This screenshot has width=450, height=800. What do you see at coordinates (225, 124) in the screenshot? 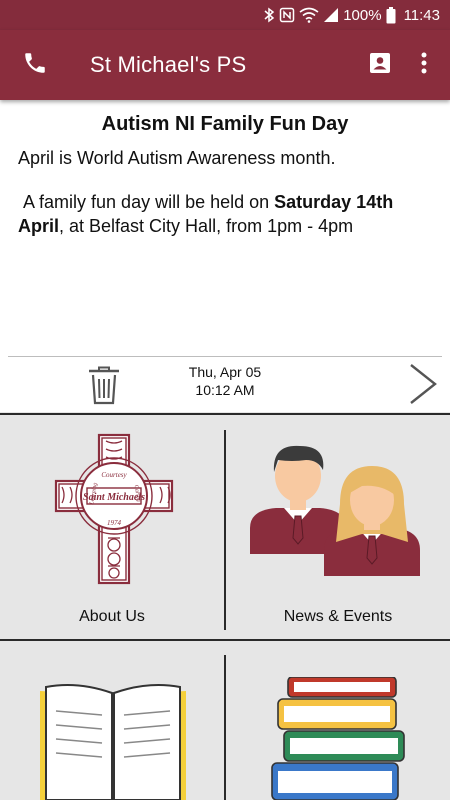
I see `notice-headline: Autism NI Family Fun Day` at bounding box center [225, 124].